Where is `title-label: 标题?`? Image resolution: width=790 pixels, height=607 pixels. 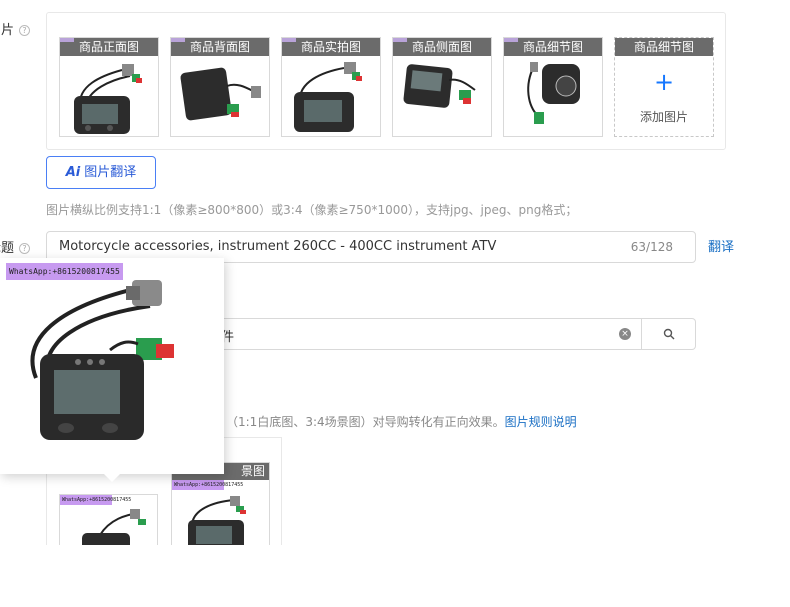 title-label: 标题? is located at coordinates (15, 246).